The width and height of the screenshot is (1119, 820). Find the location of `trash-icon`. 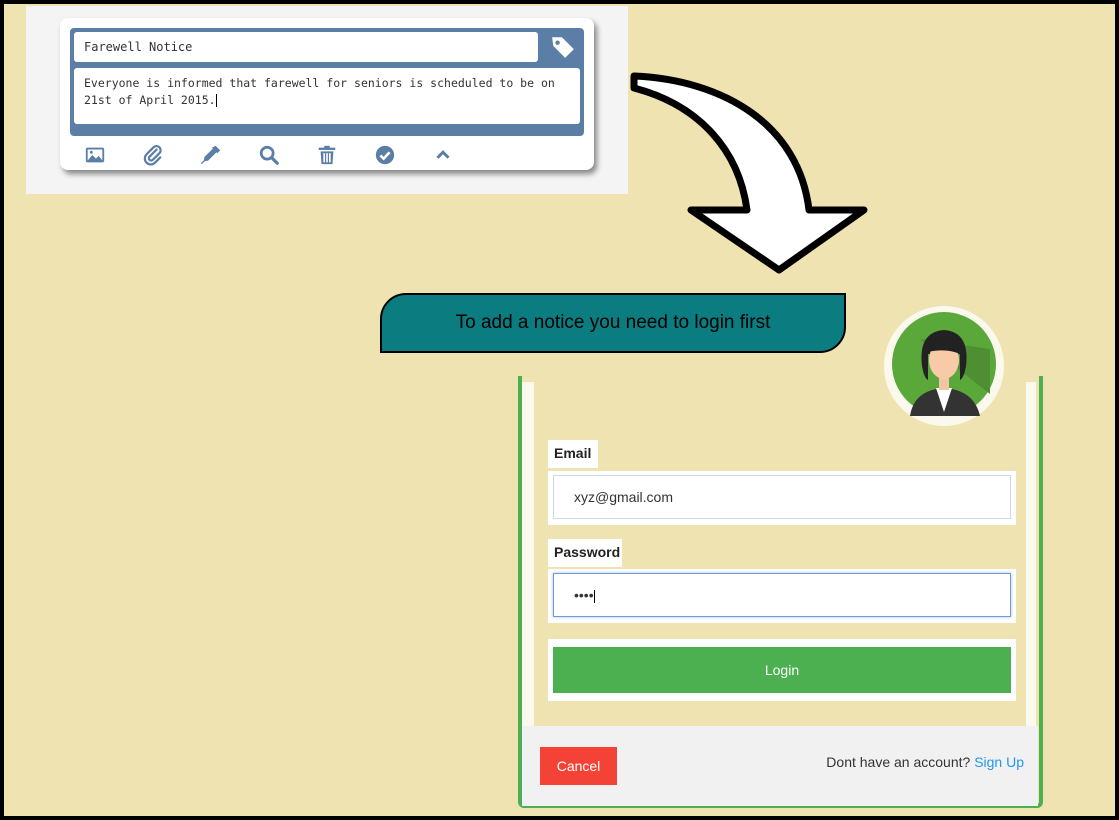

trash-icon is located at coordinates (327, 155).